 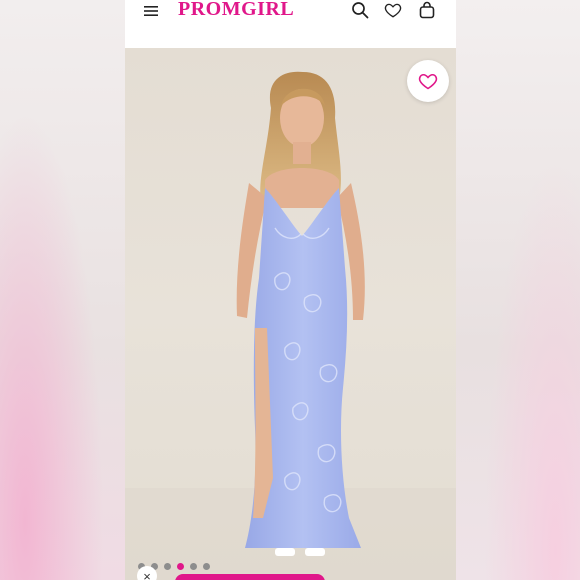 I want to click on close-button: ×, so click(x=147, y=573).